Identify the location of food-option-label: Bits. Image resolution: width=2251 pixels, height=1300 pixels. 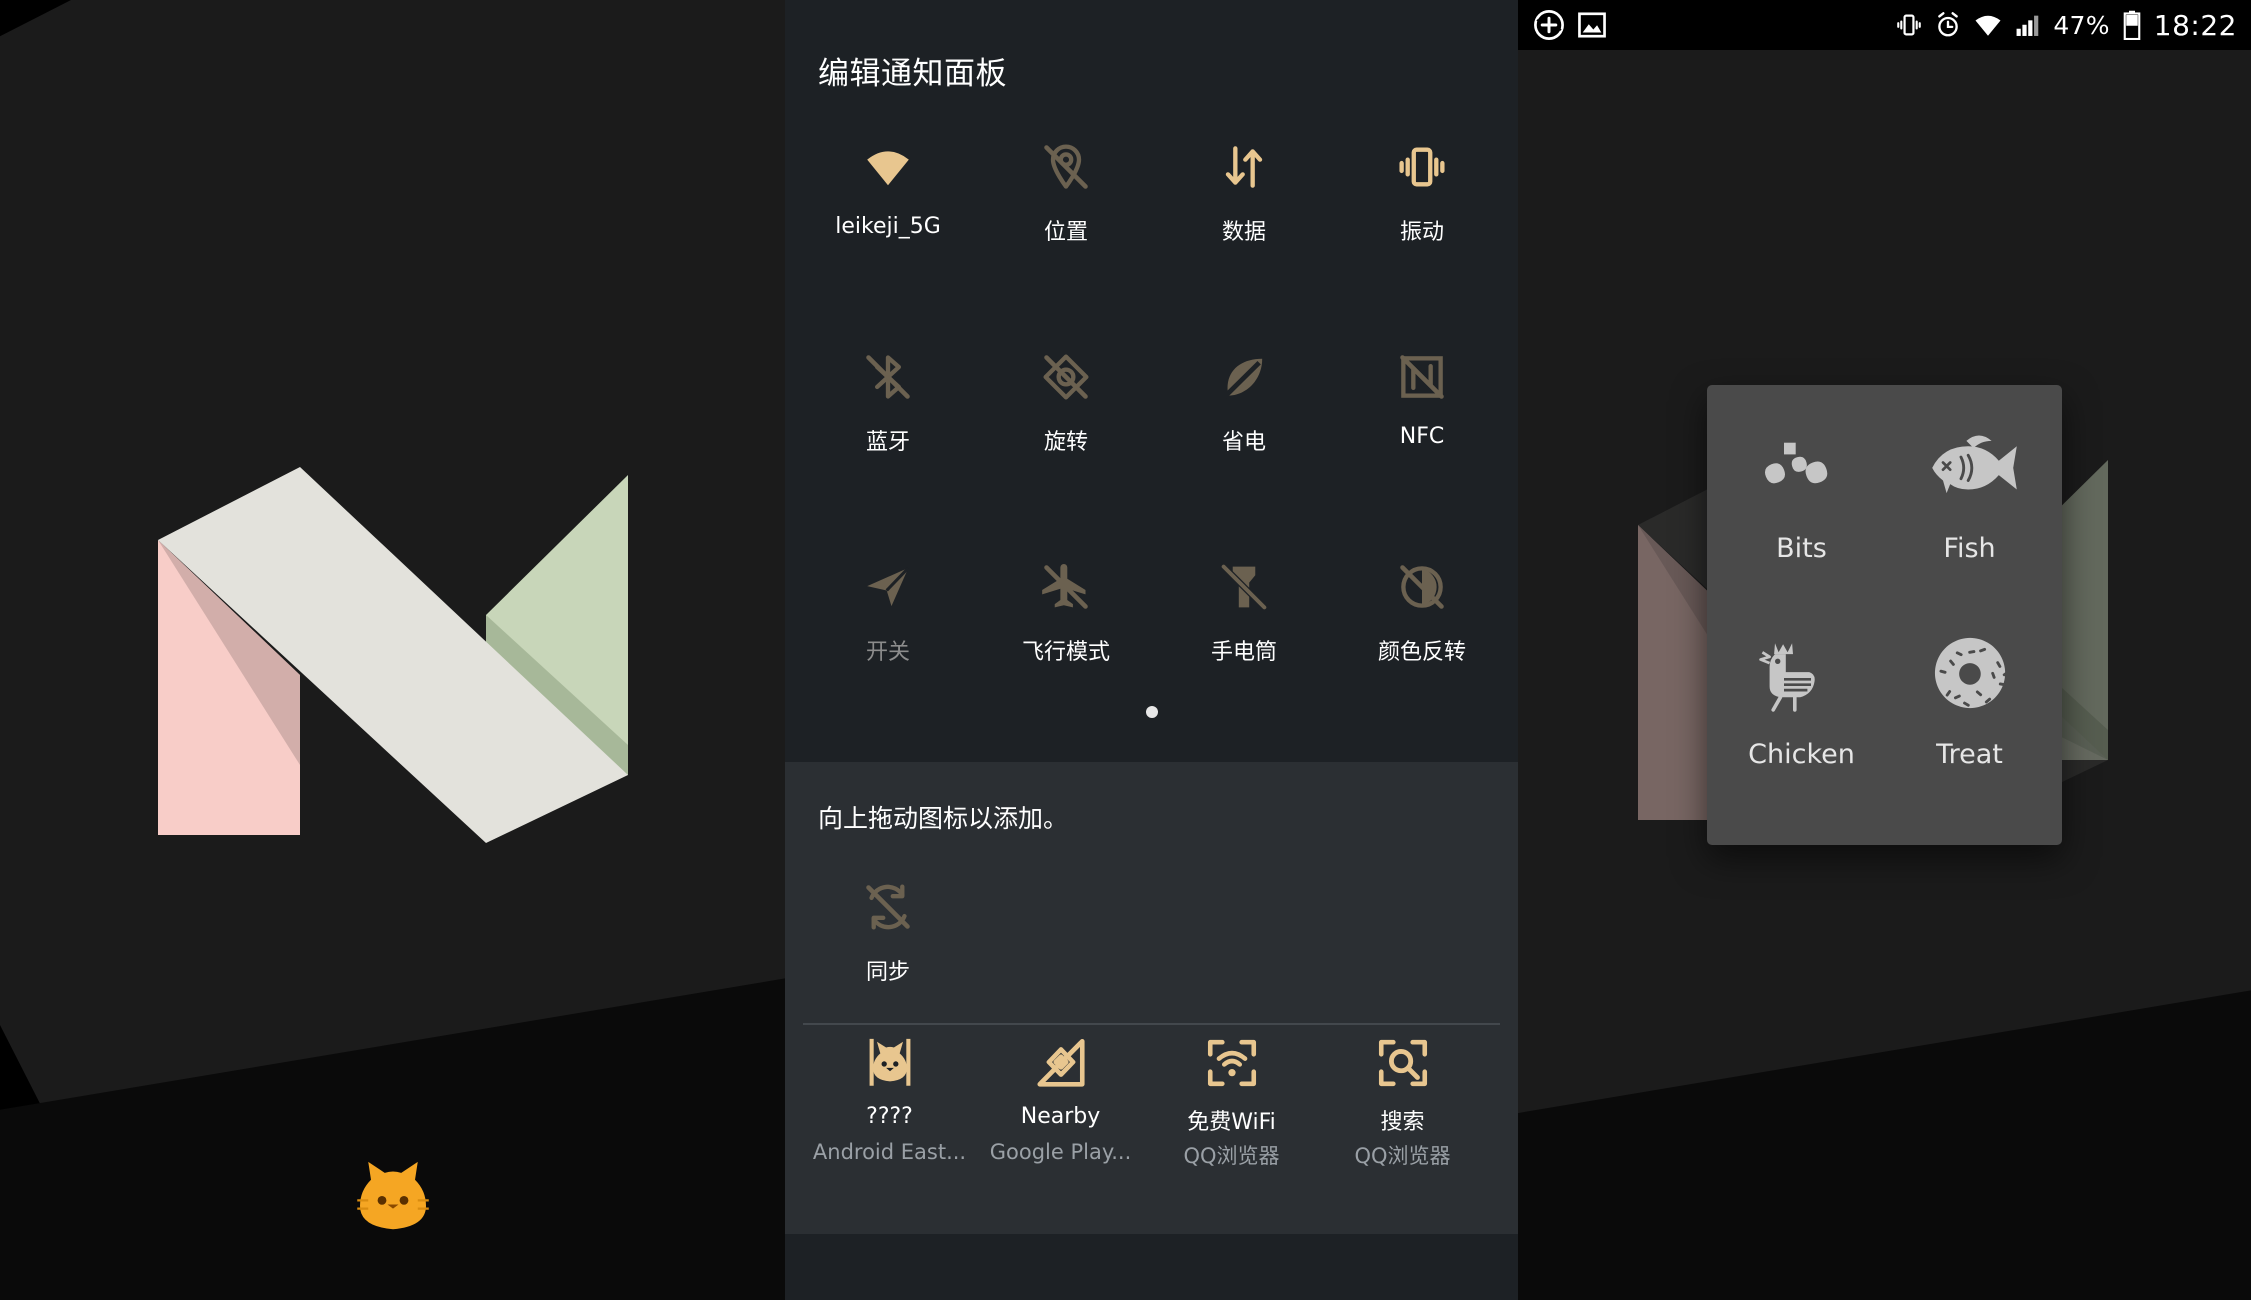
(1801, 548).